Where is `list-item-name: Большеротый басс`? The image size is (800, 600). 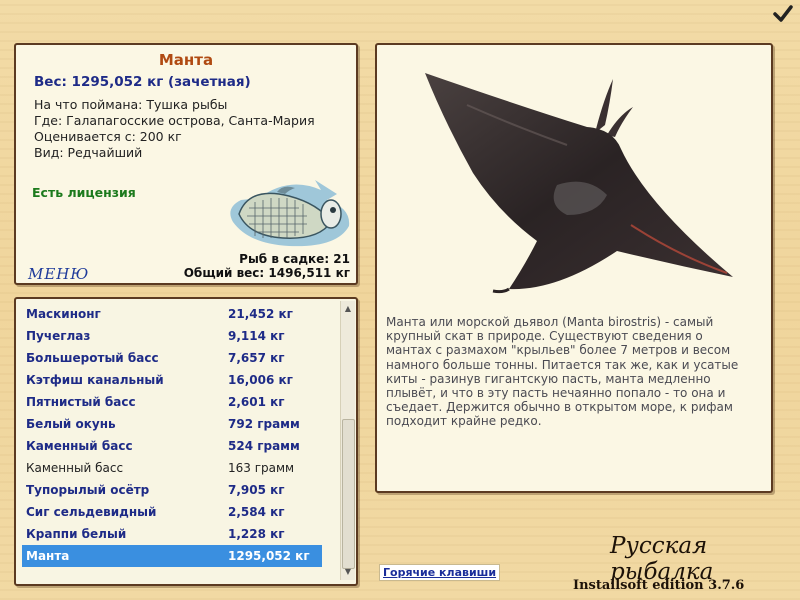
list-item-name: Большеротый басс is located at coordinates (92, 358).